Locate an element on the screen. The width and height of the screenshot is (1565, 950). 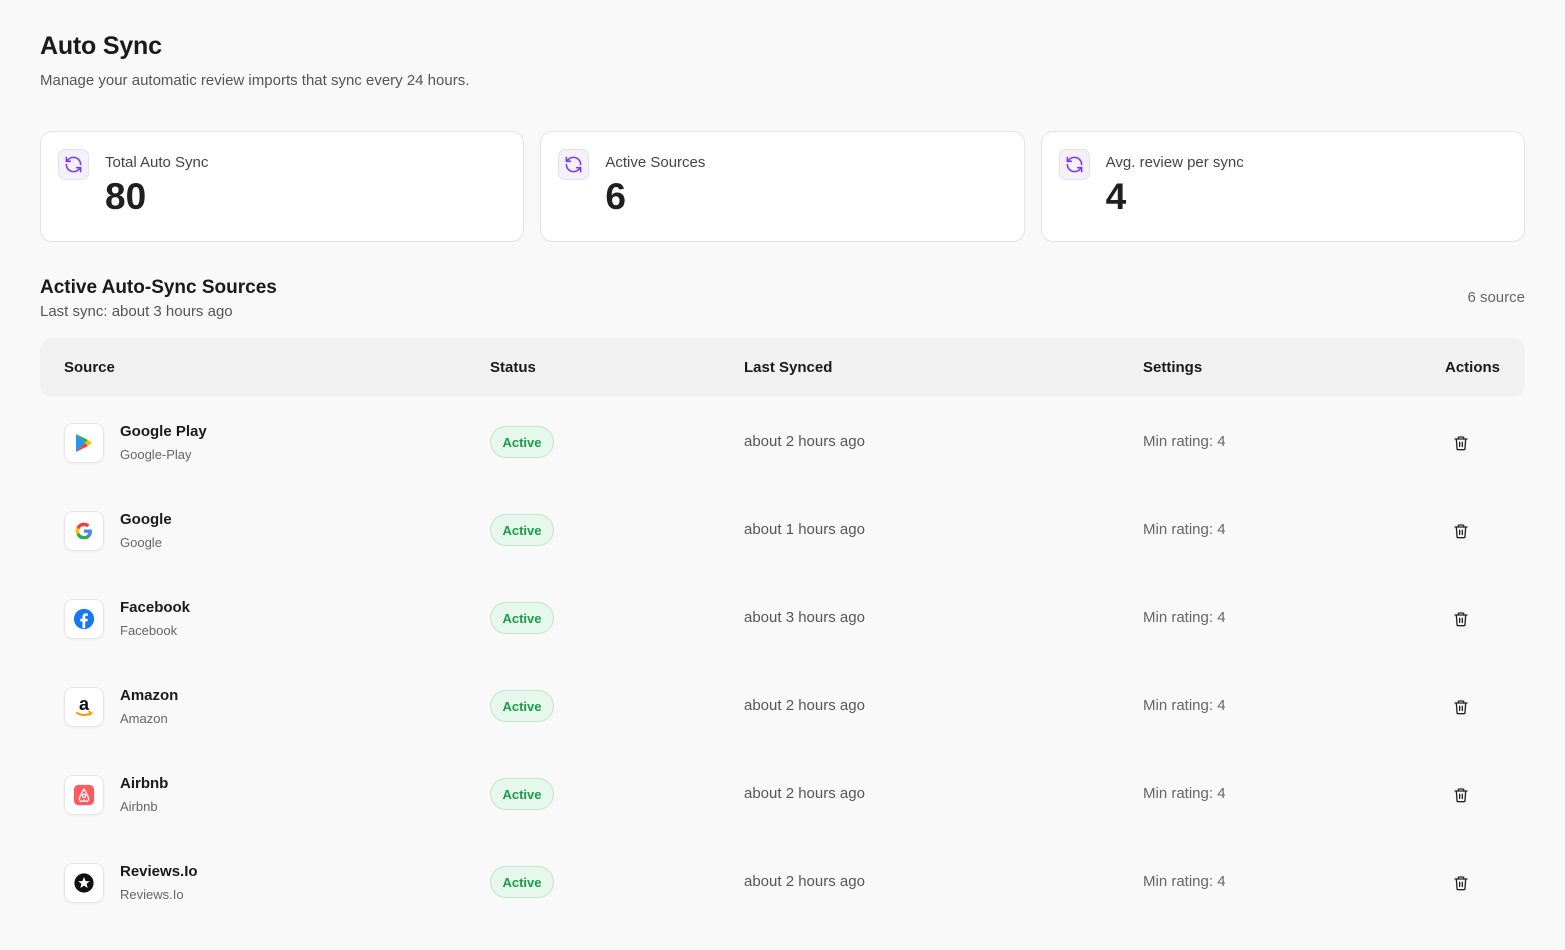
source-name: Amazon is located at coordinates (149, 695).